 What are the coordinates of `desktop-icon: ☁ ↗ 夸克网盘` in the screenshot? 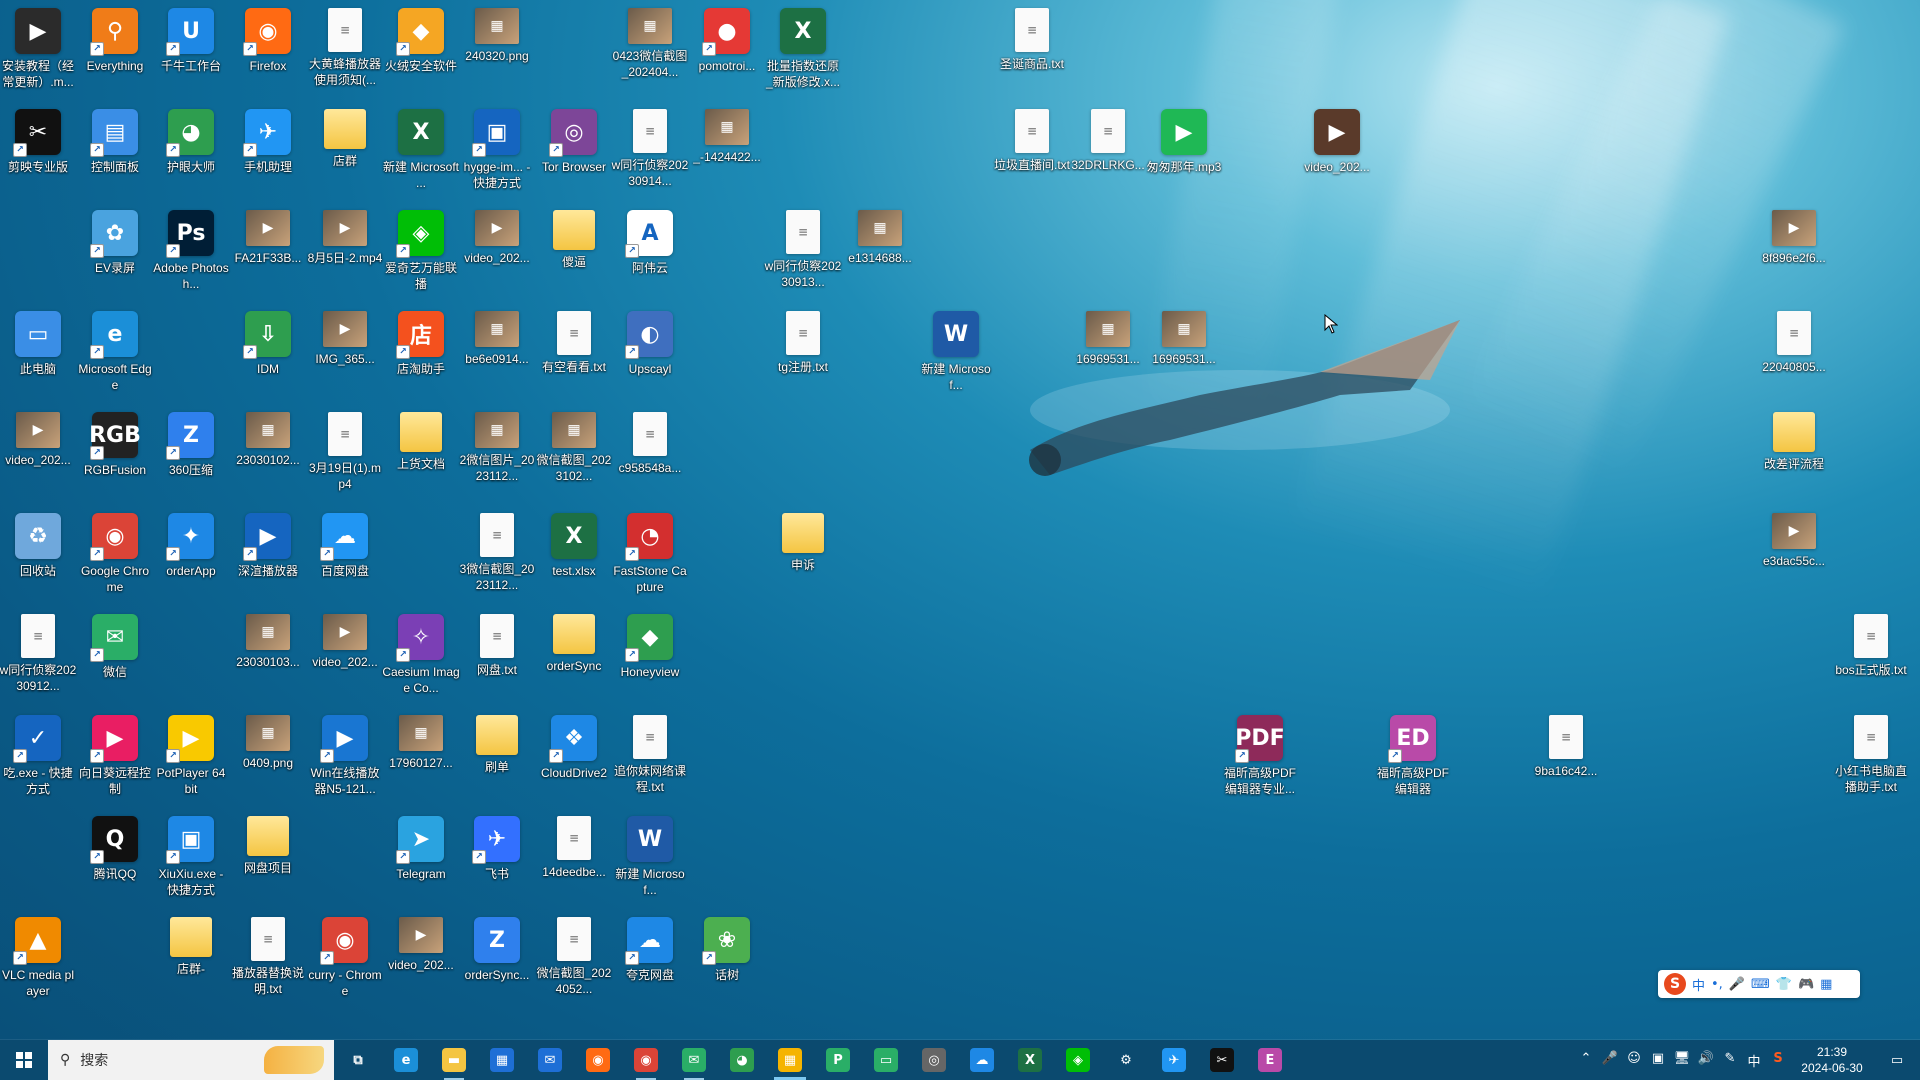 It's located at (650, 963).